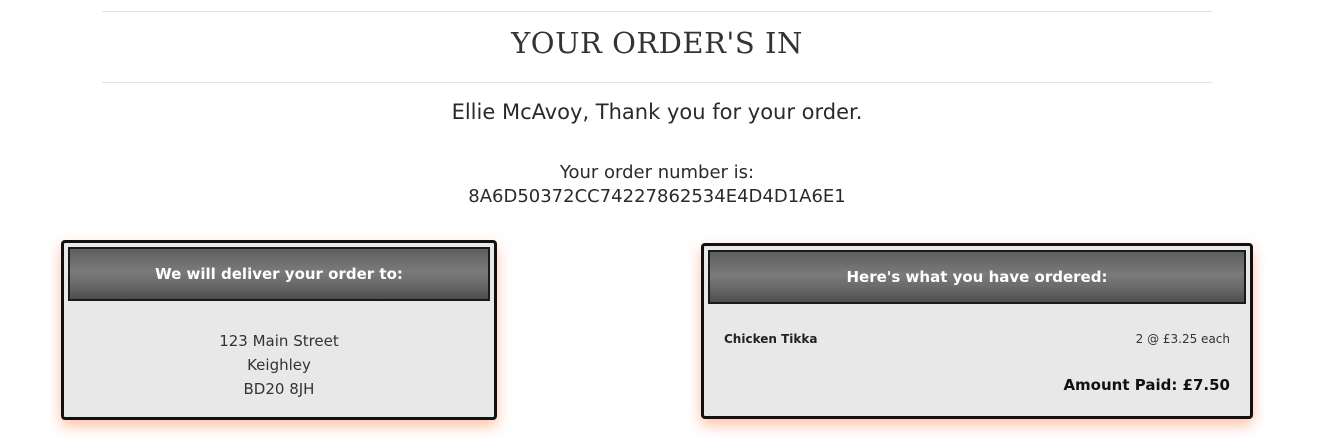 Image resolution: width=1331 pixels, height=438 pixels. What do you see at coordinates (1146, 385) in the screenshot?
I see `amount-paid: Amount Paid: £7.50` at bounding box center [1146, 385].